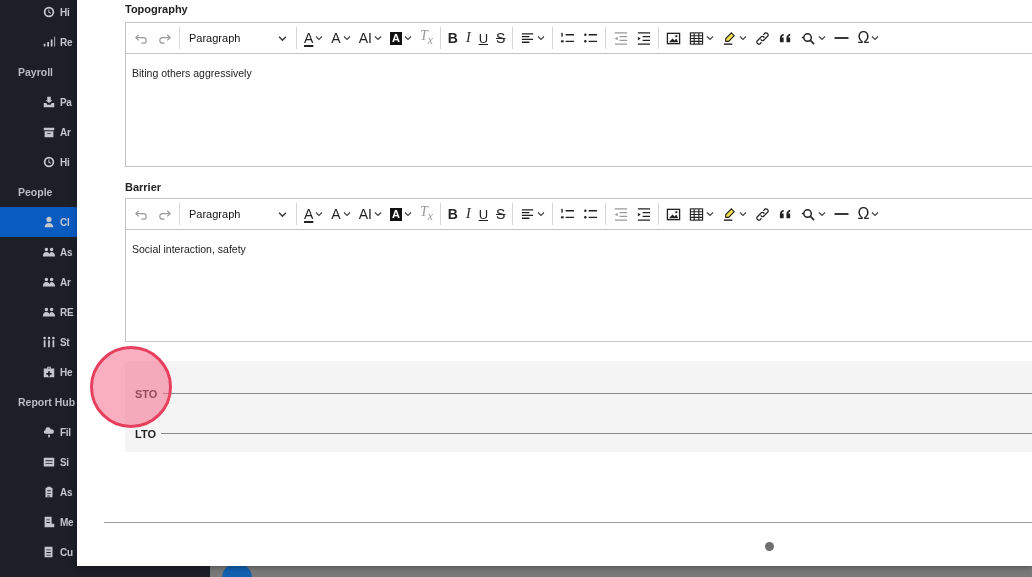  Describe the element at coordinates (47, 402) in the screenshot. I see `sidebar-section-title: Report Hub` at that location.